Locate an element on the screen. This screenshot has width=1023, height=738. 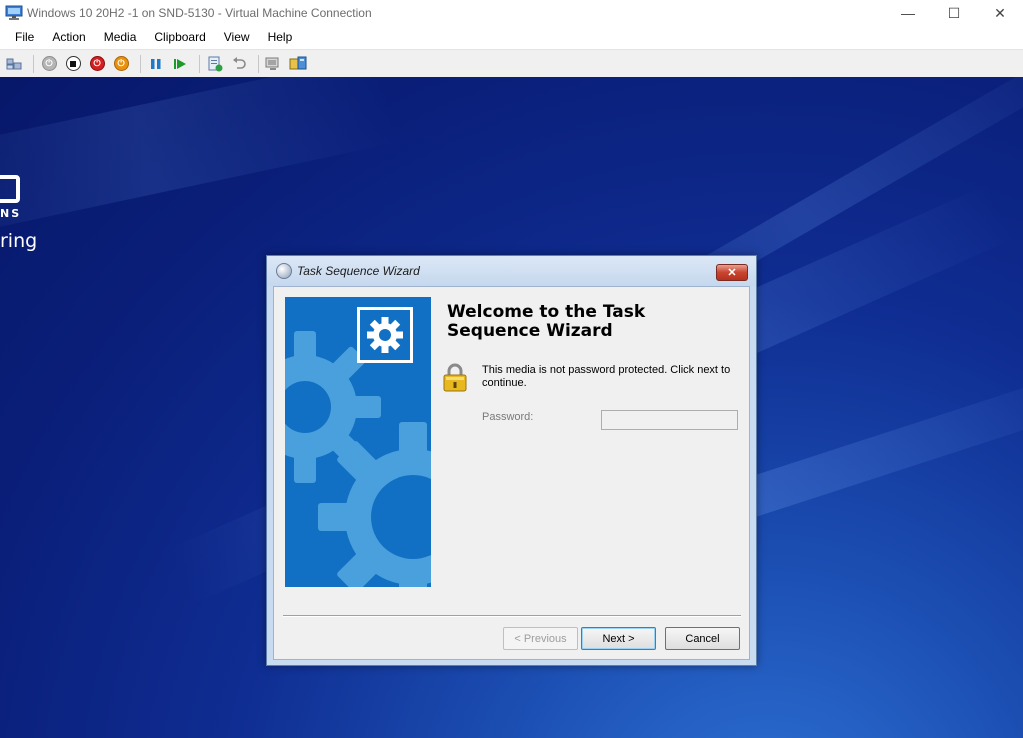
maximize-button: ☐ is located at coordinates (954, 13).